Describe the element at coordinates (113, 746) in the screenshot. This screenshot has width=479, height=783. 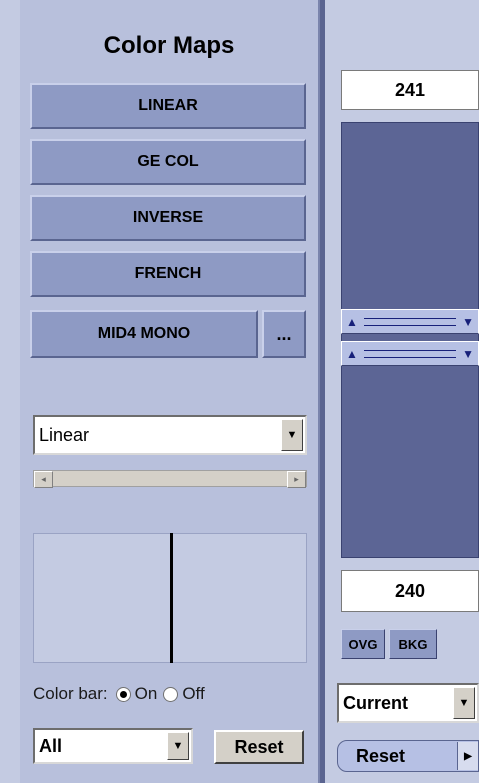
I see `scope-select: All ▼` at that location.